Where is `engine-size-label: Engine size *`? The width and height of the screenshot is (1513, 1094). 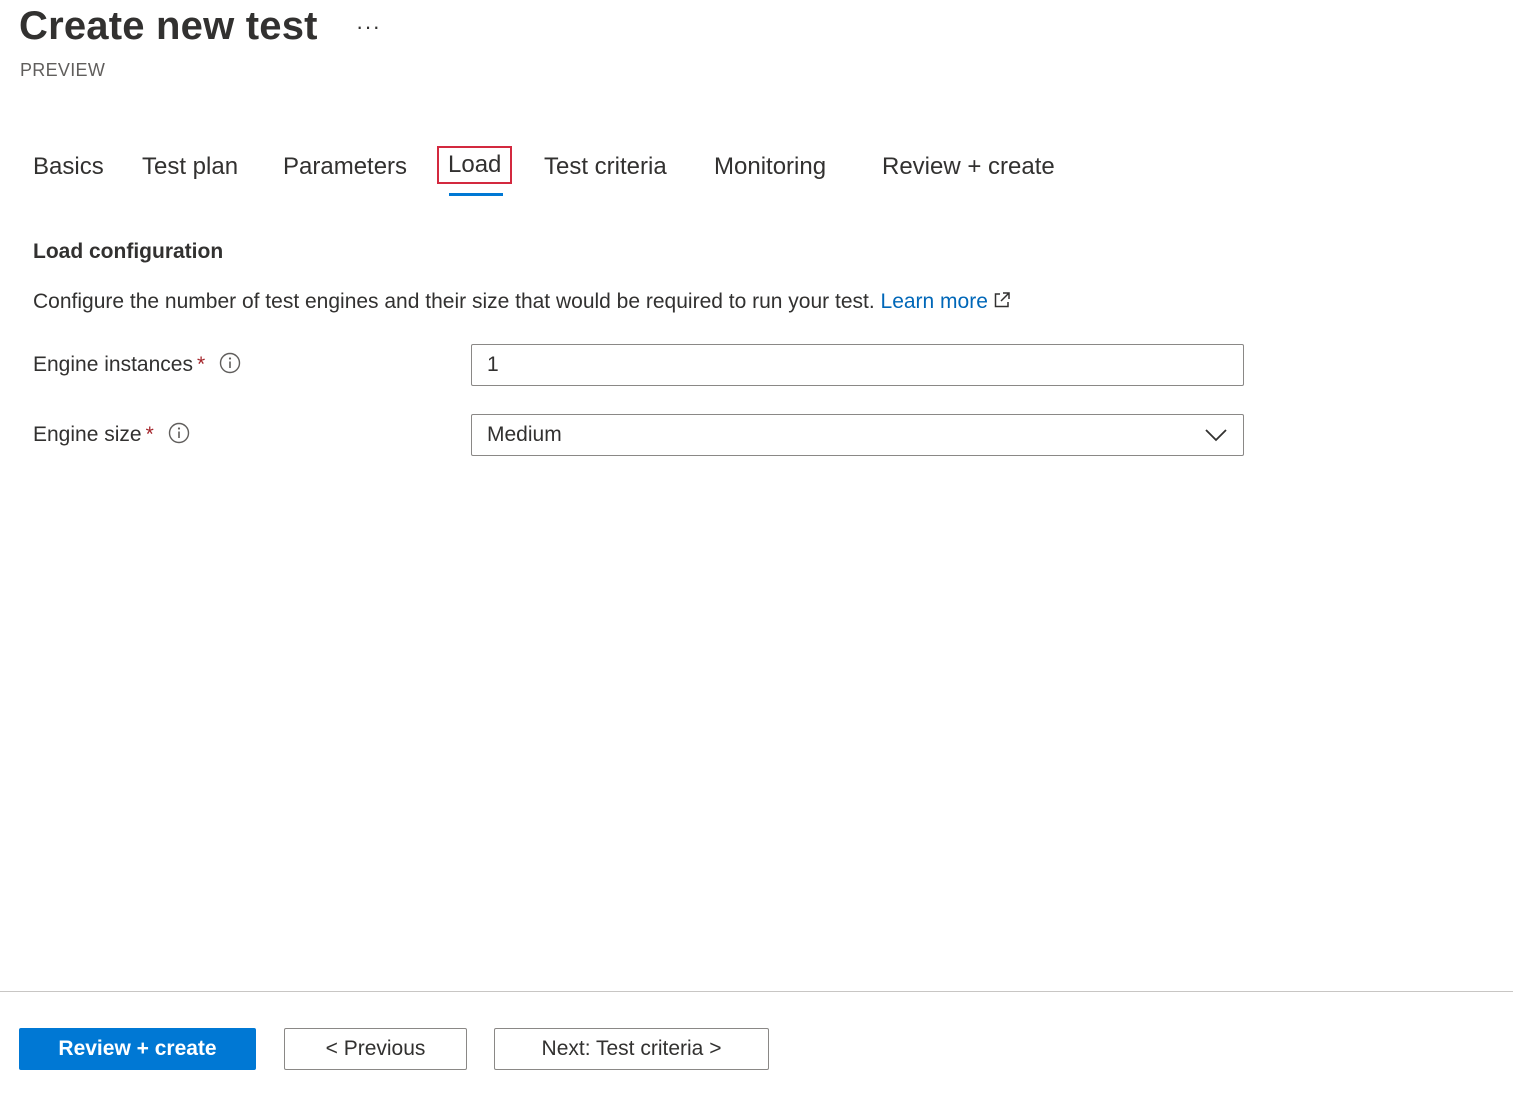
engine-size-label: Engine size * is located at coordinates (111, 434).